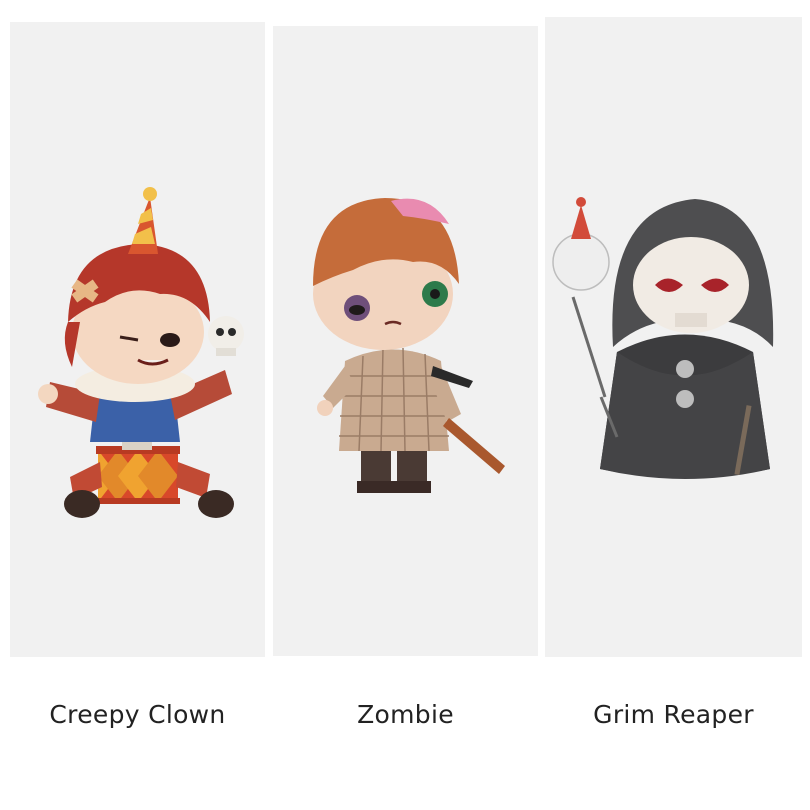 The image size is (810, 810). What do you see at coordinates (673, 714) in the screenshot?
I see `figure-name-grim-reaper: Grim Reaper` at bounding box center [673, 714].